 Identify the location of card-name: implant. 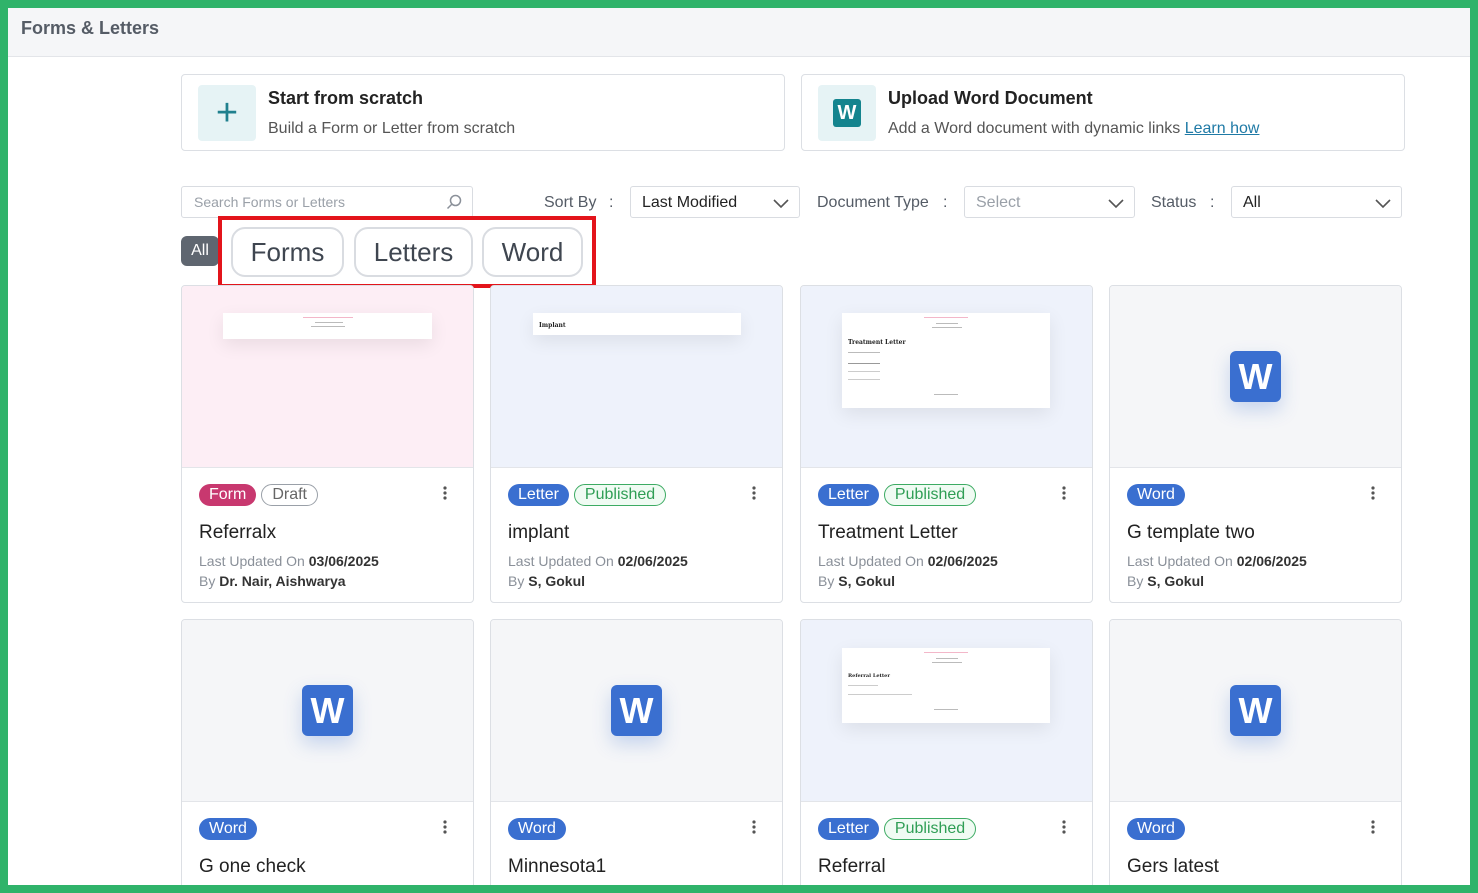
(539, 532).